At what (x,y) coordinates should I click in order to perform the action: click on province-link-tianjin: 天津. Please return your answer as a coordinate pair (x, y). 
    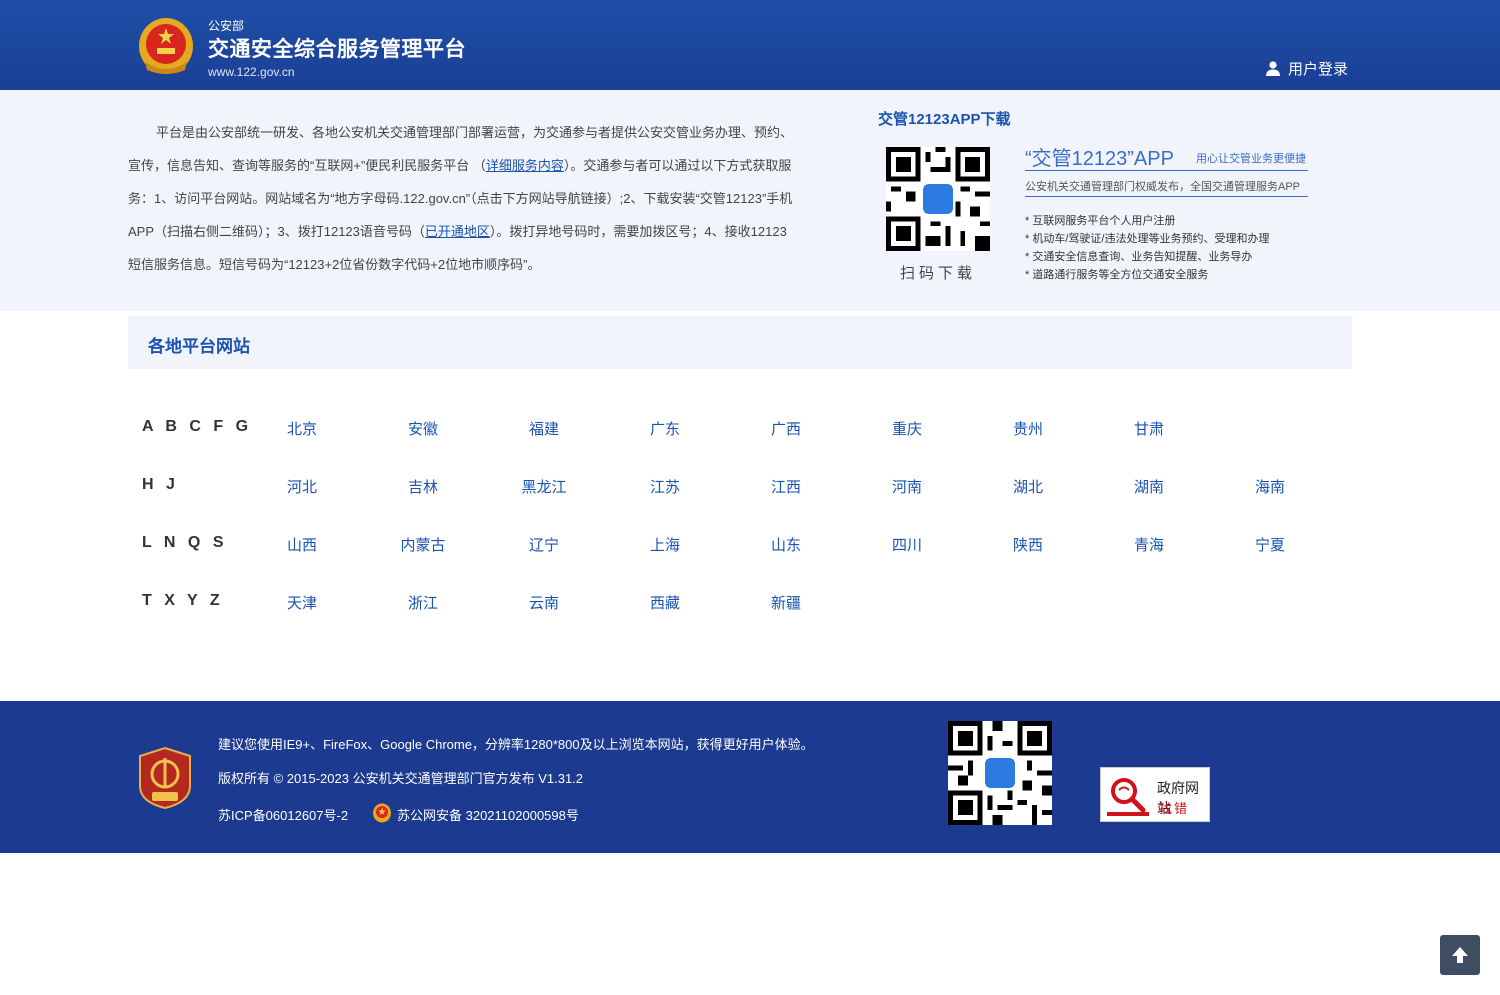
    Looking at the image, I should click on (302, 602).